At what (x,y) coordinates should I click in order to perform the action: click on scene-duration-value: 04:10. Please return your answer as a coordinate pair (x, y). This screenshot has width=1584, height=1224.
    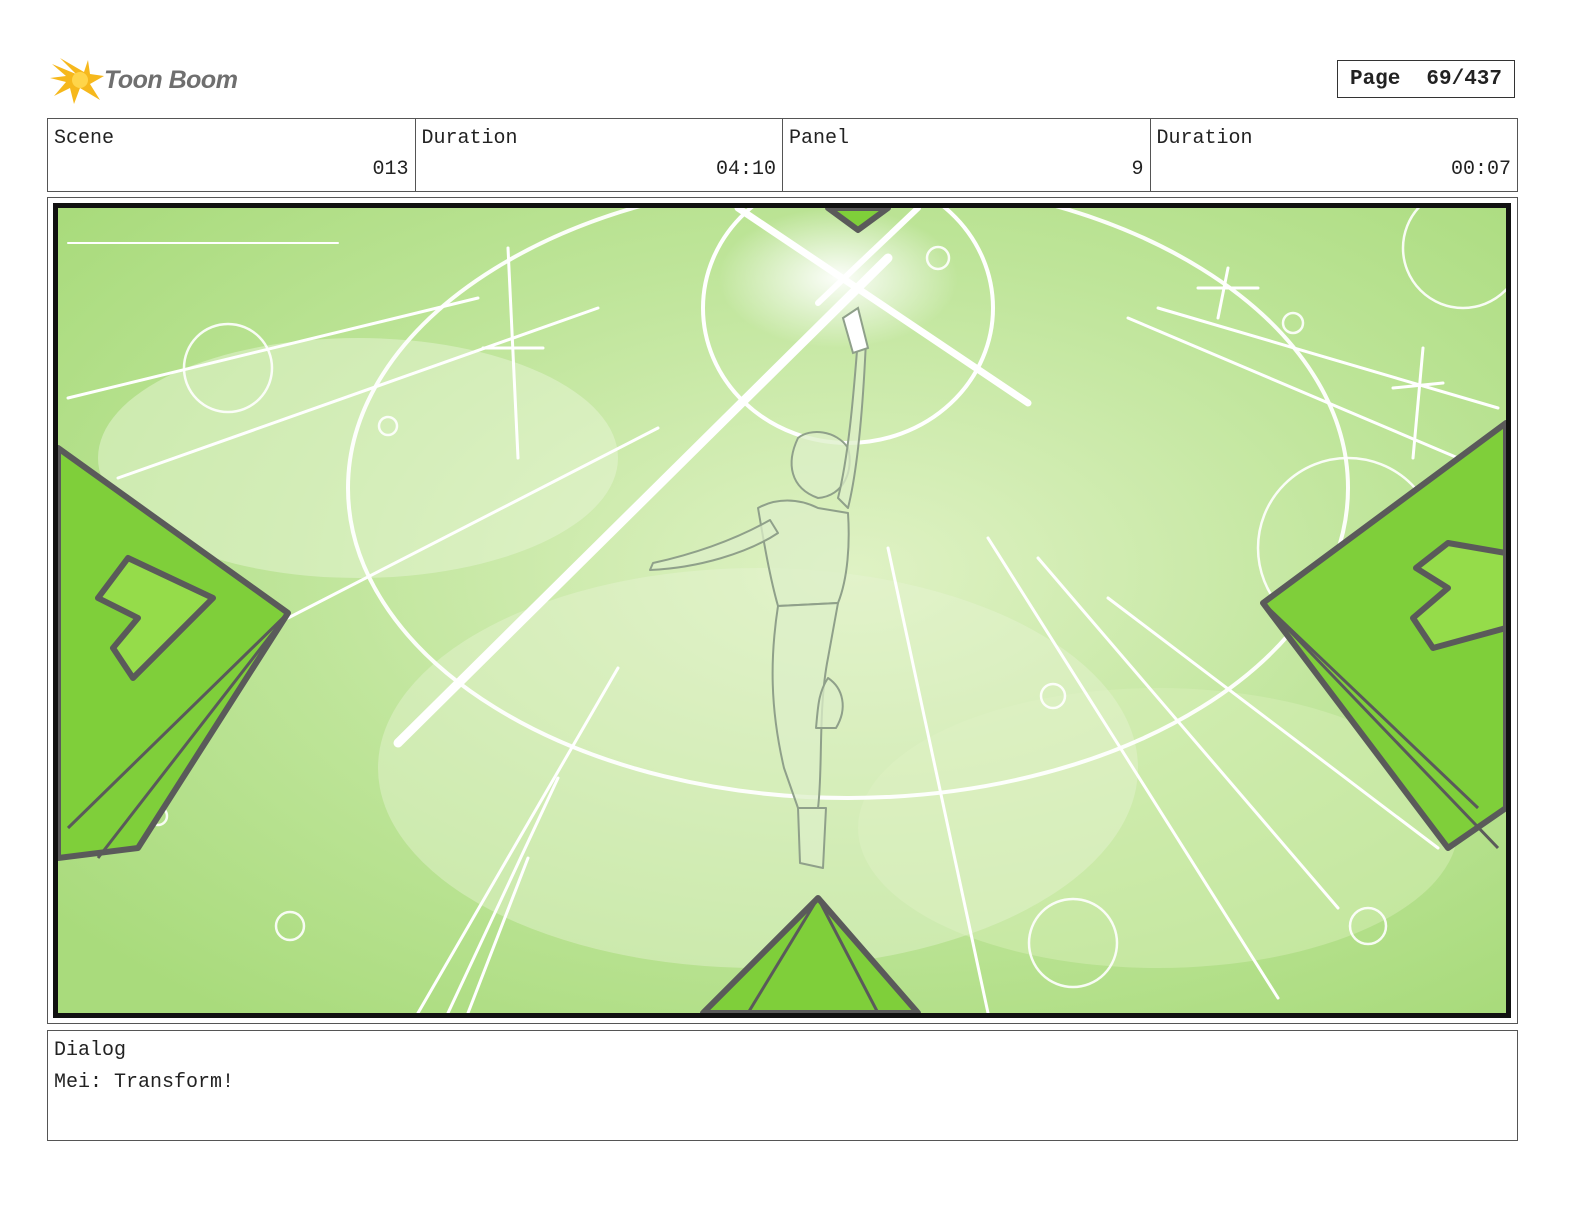
    Looking at the image, I should click on (745, 169).